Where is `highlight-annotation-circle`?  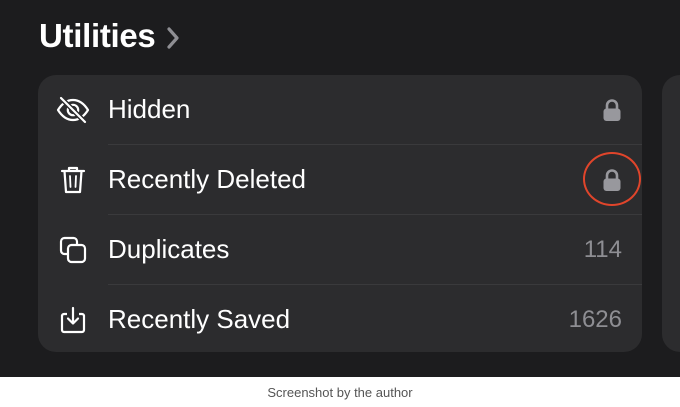 highlight-annotation-circle is located at coordinates (612, 179).